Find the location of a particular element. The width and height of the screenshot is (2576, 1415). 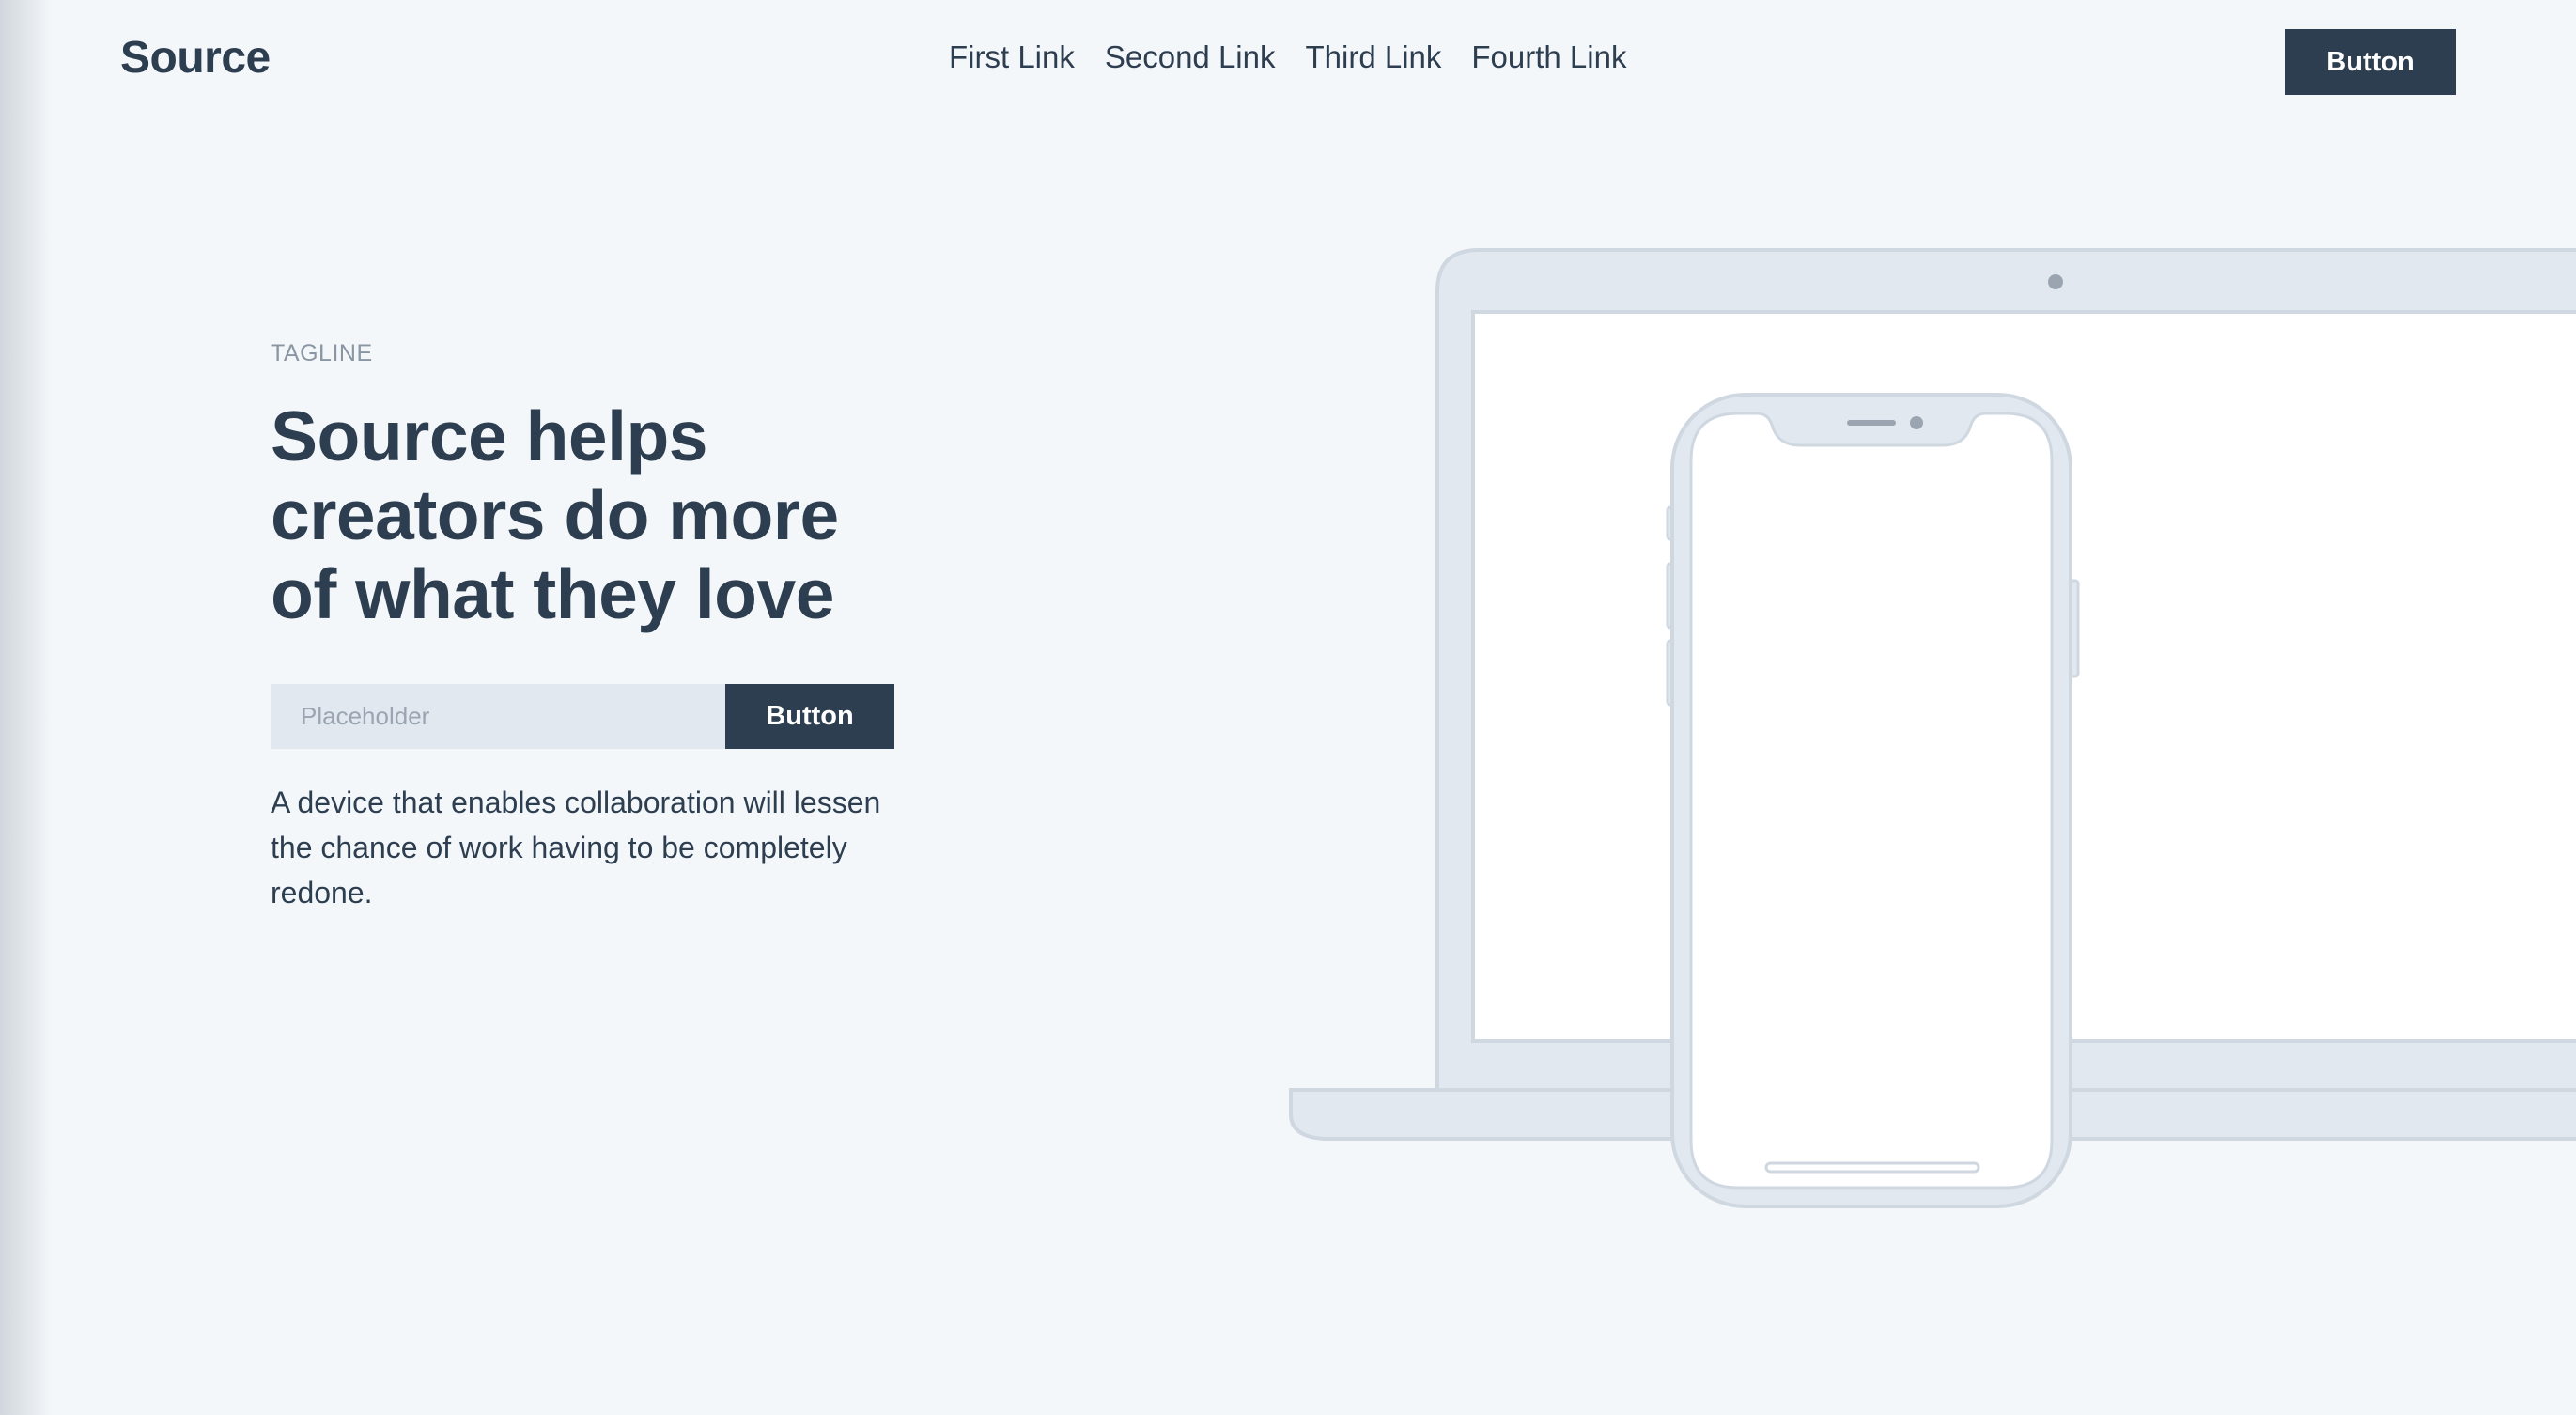

phone-screen is located at coordinates (1872, 801).